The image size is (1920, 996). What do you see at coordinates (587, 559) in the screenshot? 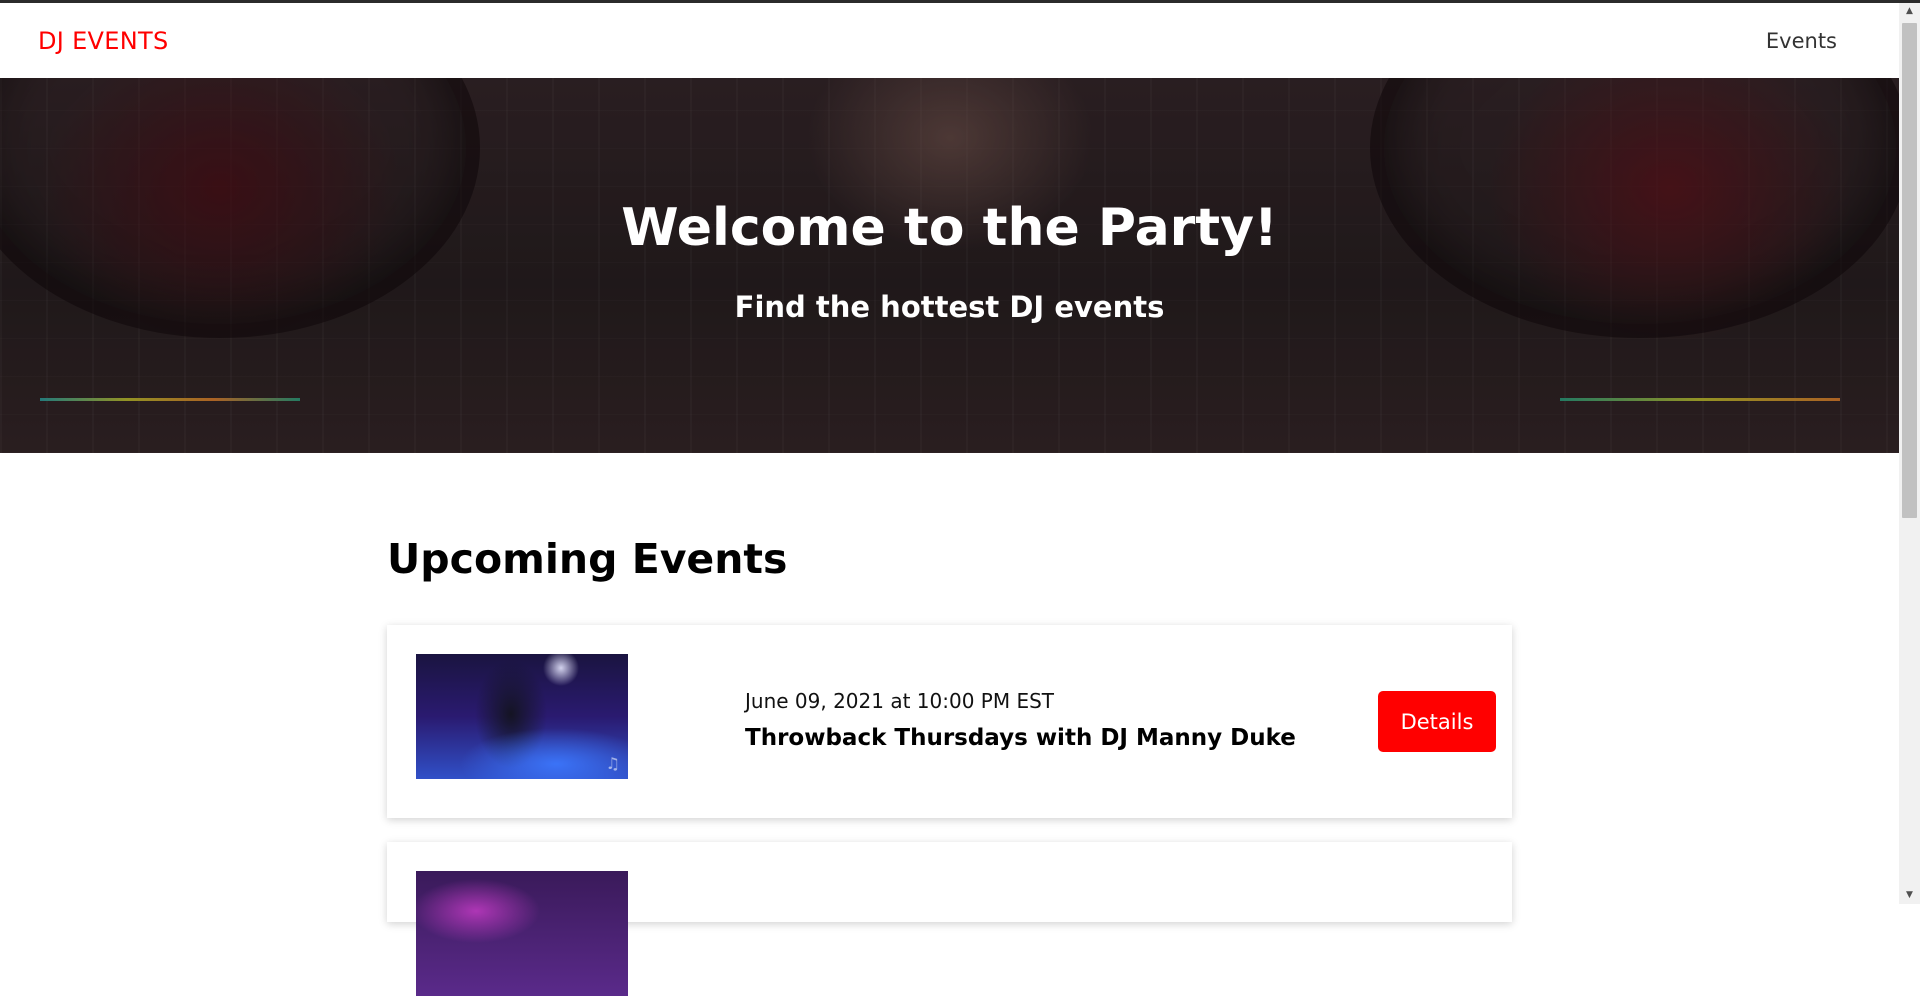
I see `section-title: Upcoming Events` at bounding box center [587, 559].